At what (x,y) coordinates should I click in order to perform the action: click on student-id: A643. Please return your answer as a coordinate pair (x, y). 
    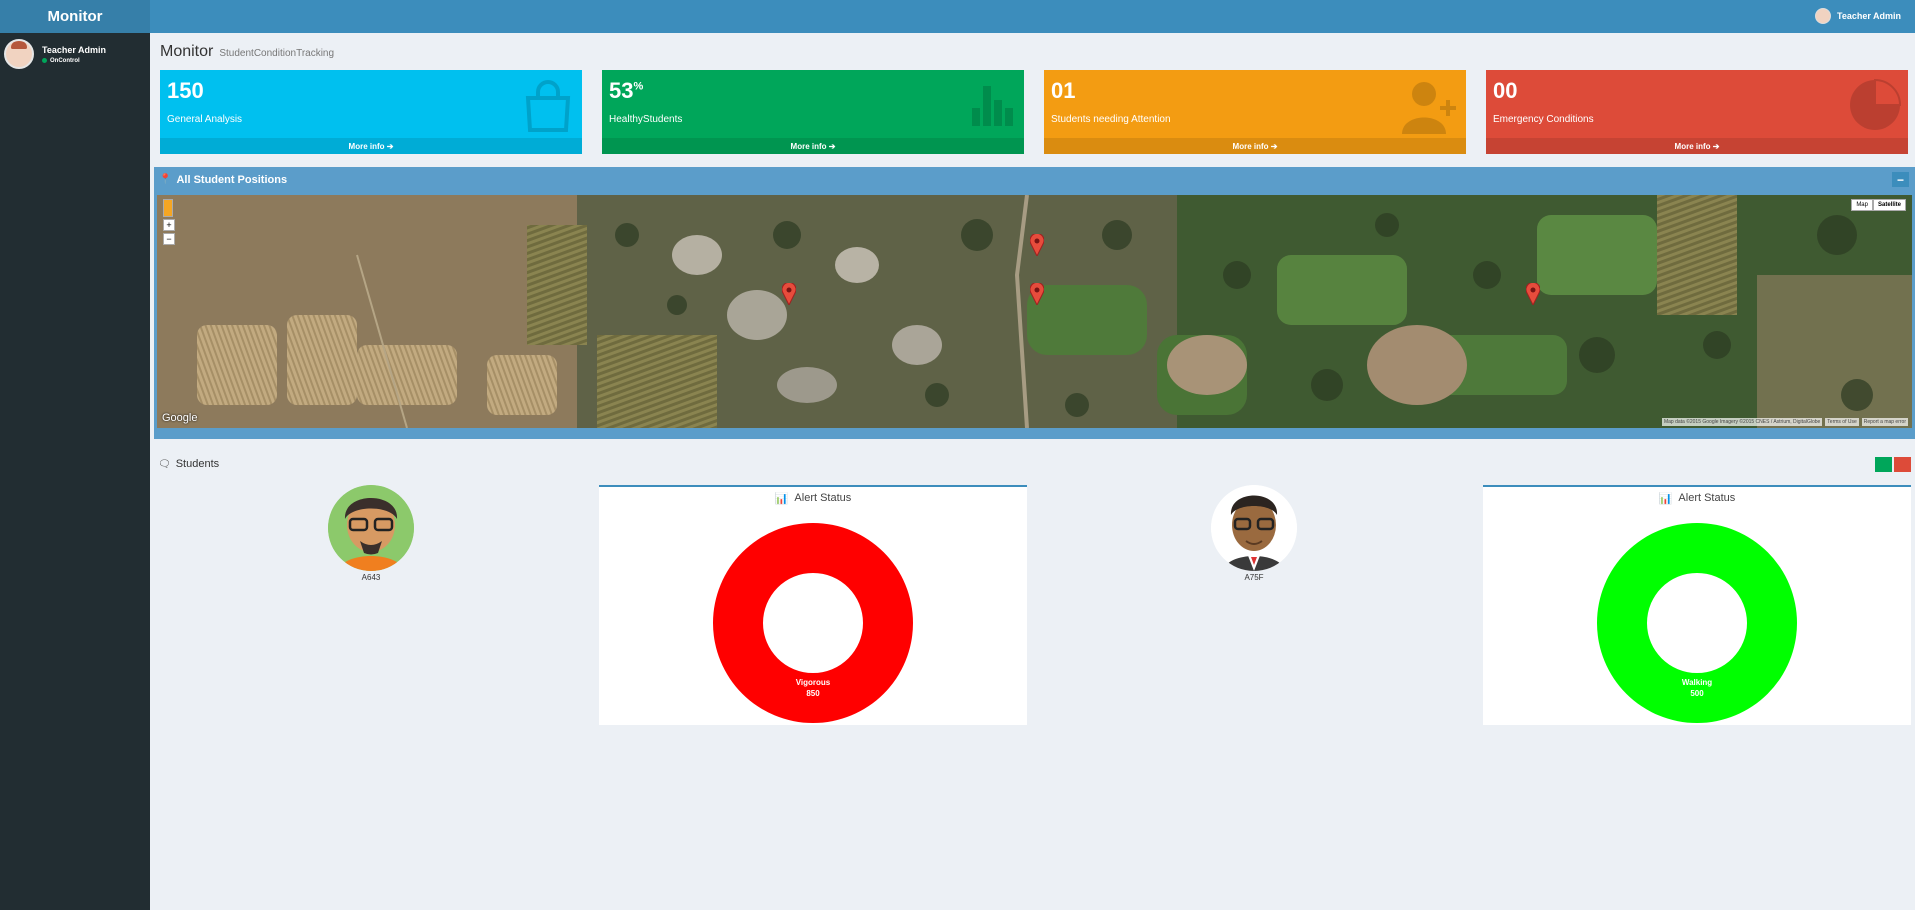
    Looking at the image, I should click on (371, 577).